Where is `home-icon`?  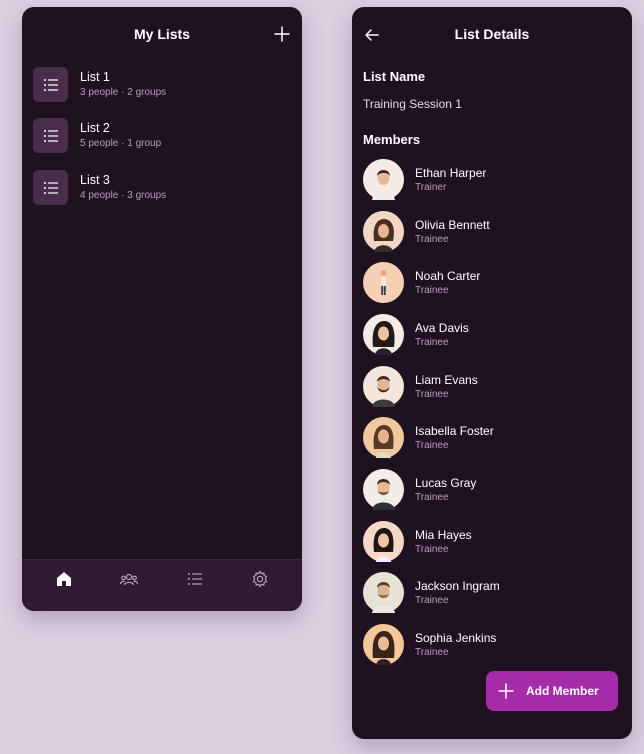
home-icon is located at coordinates (64, 579).